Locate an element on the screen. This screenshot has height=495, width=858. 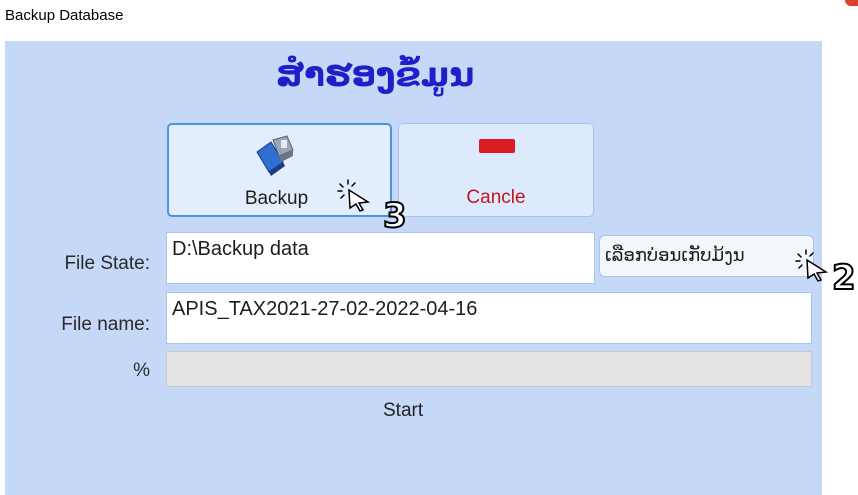
file-state-field: D:\Backup data is located at coordinates (380, 258).